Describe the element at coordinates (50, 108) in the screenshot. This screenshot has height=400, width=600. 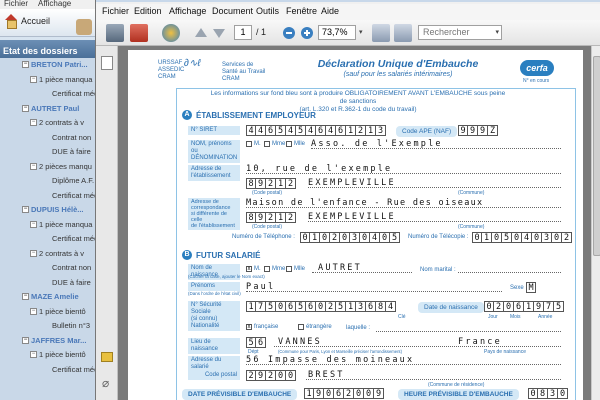
I see `tree-person-node: − AUTRET Paul` at that location.